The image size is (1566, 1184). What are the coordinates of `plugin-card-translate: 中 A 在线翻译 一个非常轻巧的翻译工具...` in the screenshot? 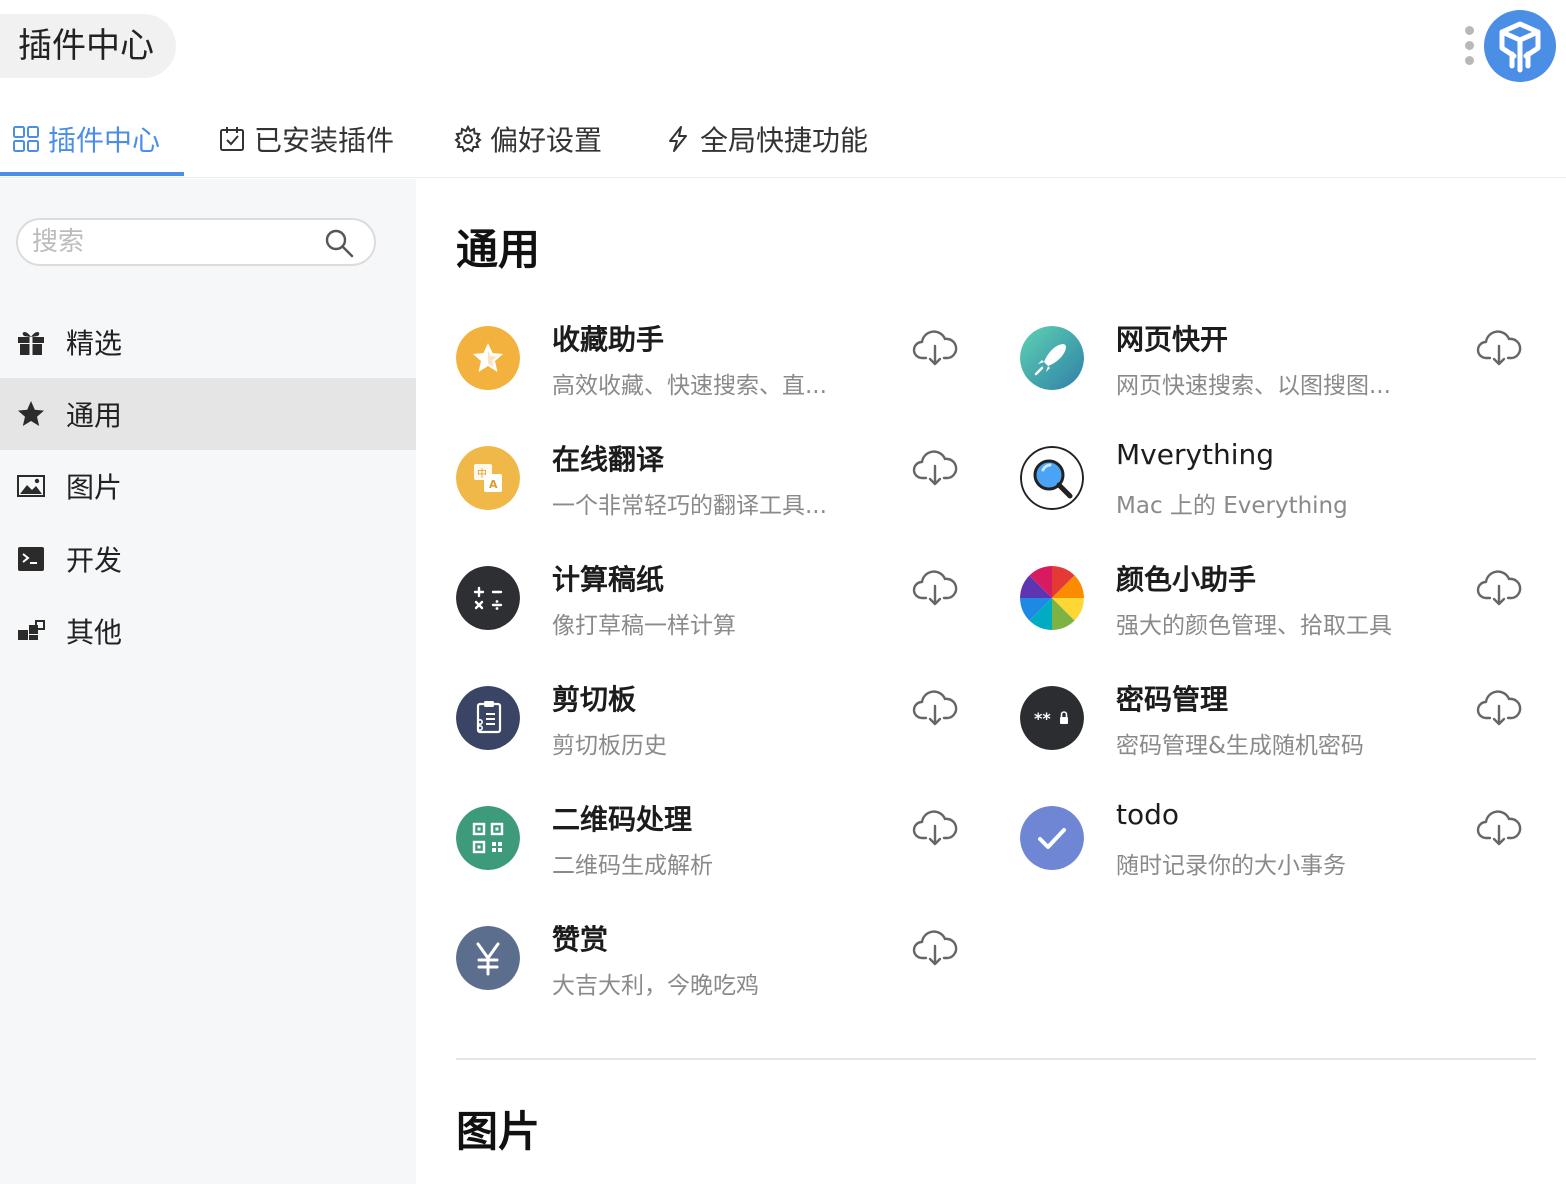 It's located at (716, 488).